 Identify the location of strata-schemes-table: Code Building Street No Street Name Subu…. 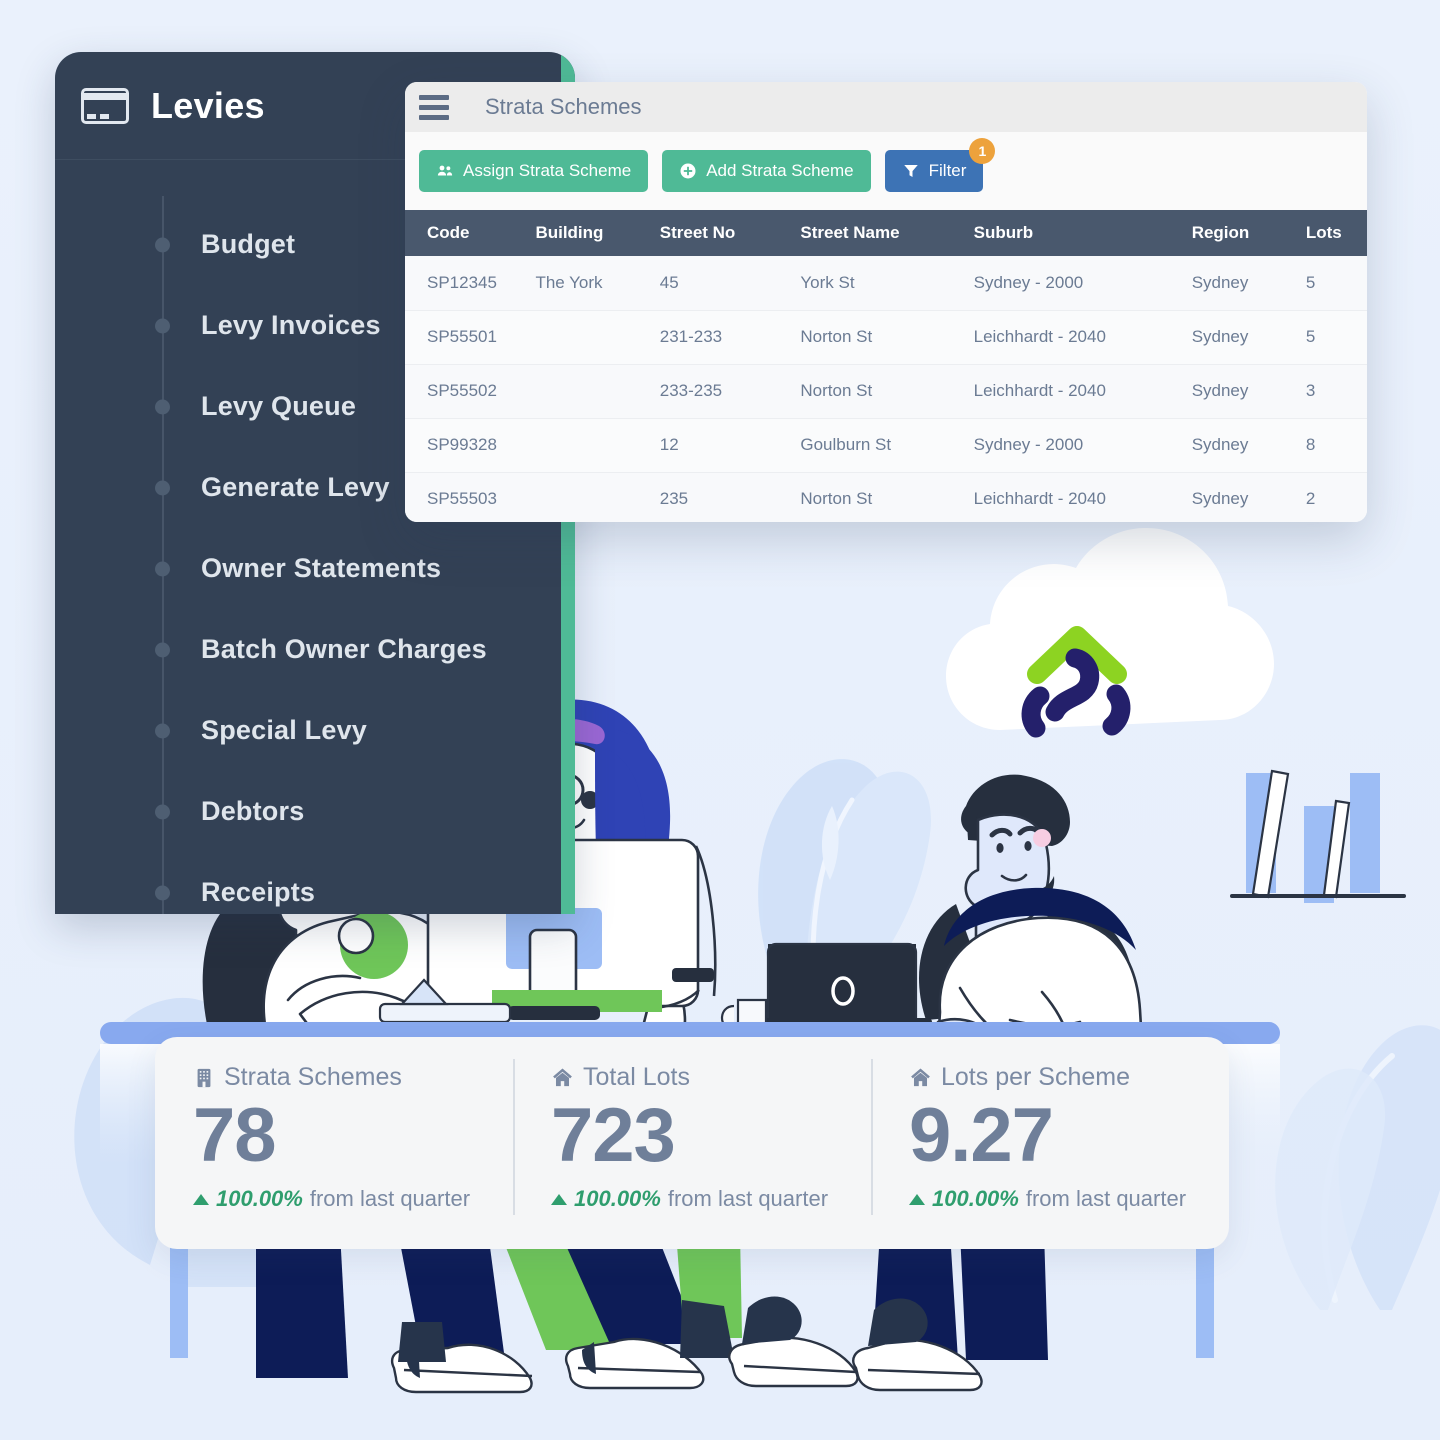
(886, 366).